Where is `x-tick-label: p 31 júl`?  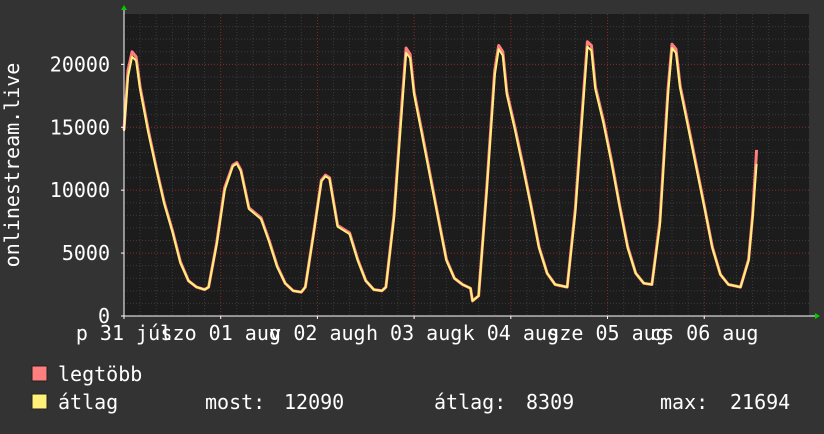 x-tick-label: p 31 júl is located at coordinates (124, 333).